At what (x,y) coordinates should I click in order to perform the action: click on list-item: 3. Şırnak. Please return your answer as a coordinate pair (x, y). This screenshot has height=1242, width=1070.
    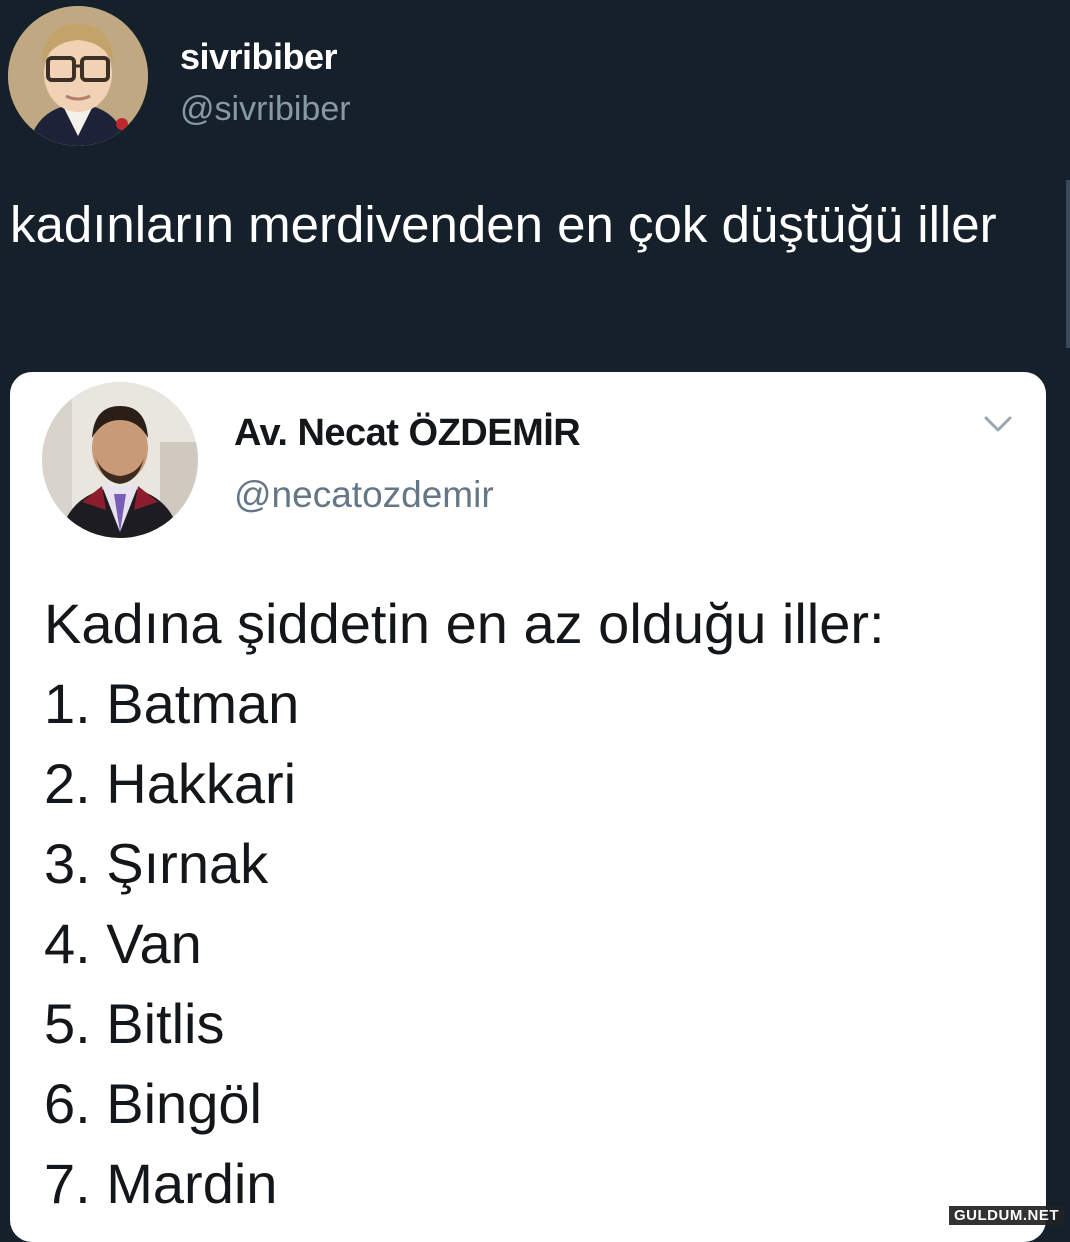
    Looking at the image, I should click on (156, 863).